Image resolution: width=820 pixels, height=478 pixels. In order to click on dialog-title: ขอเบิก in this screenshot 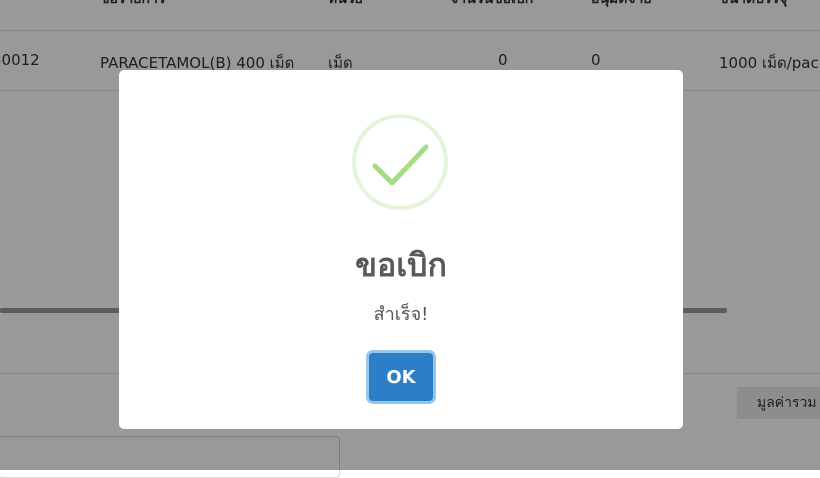, I will do `click(401, 265)`.